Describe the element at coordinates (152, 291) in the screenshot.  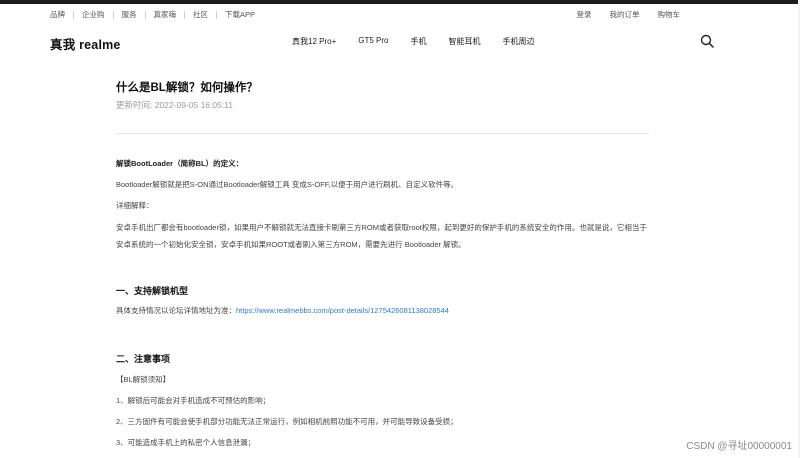
I see `section-heading-supported-models: 一、支持解锁机型` at that location.